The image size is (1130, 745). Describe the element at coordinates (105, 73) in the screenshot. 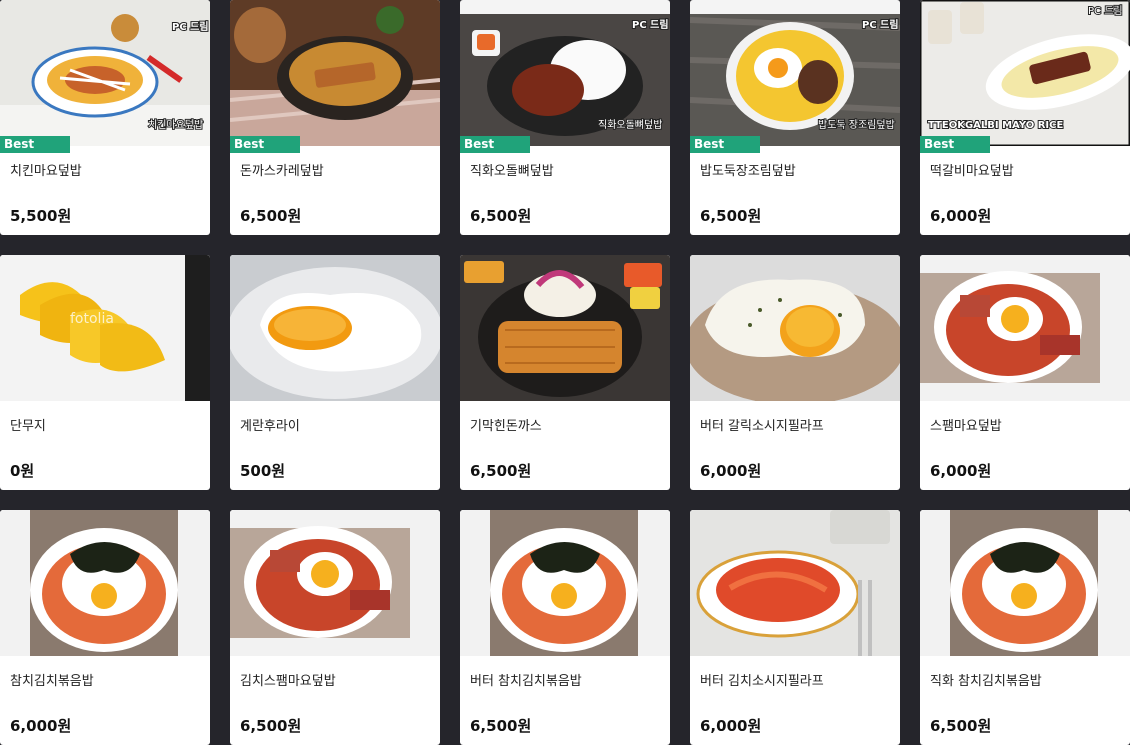

I see `menu-photo: PC 드림 치킨마요덮밥` at that location.